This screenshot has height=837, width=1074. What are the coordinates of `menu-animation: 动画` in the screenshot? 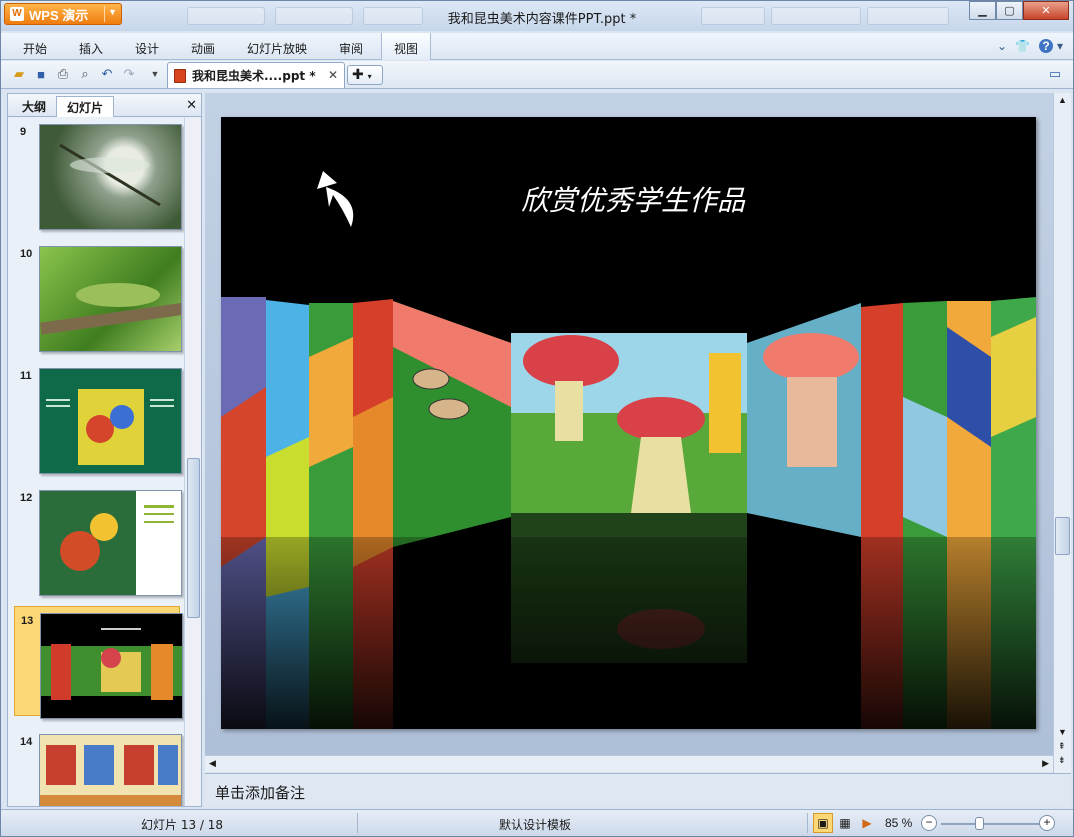 It's located at (203, 48).